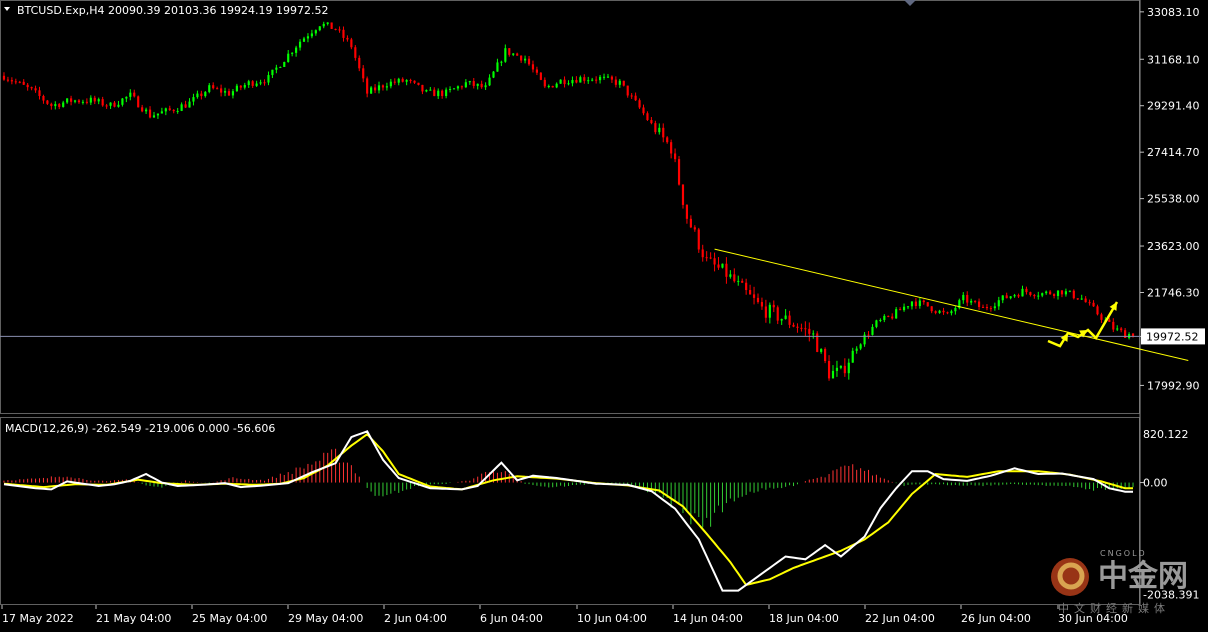 This screenshot has height=632, width=1208. I want to click on time-tick-label: 26 Jun 04:00, so click(996, 618).